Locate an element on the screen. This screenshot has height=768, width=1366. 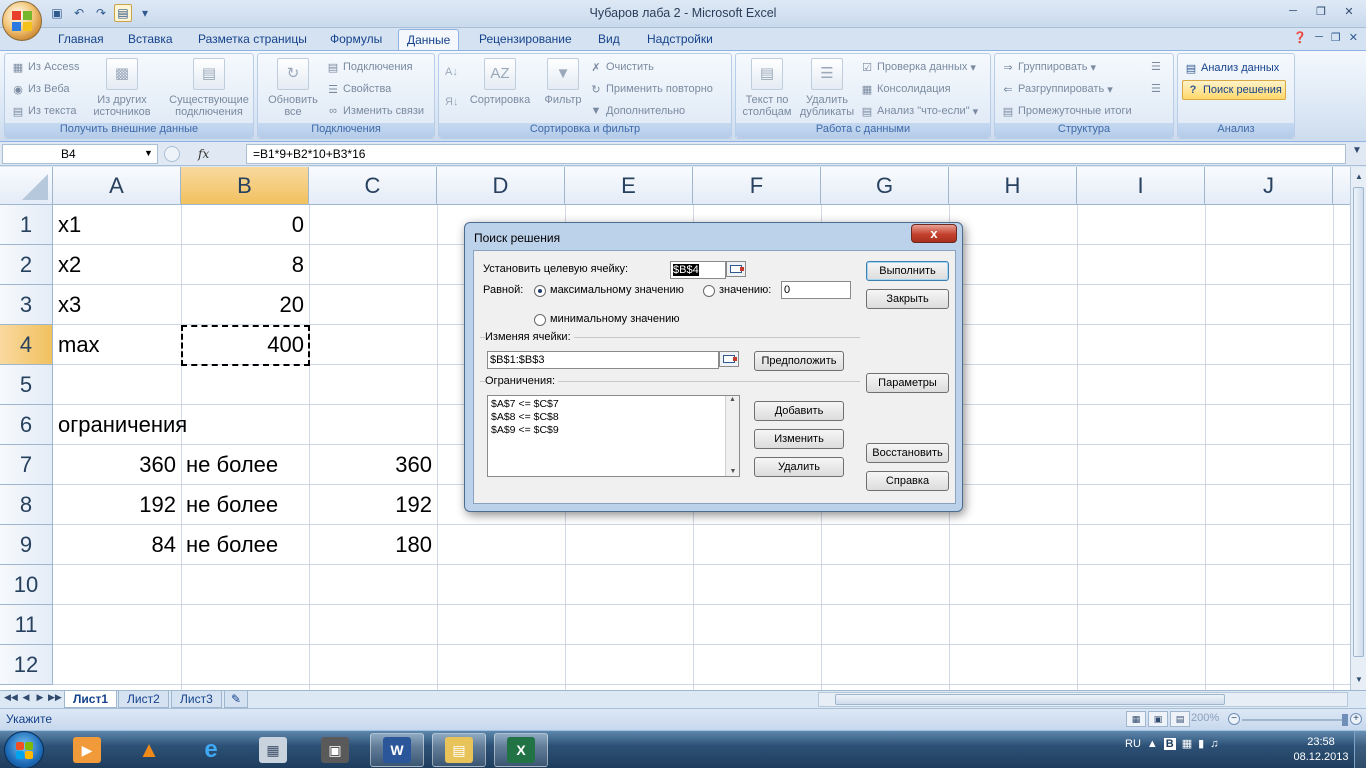
data-validation-button: ☑ Проверка данных ▾ is located at coordinates (918, 67).